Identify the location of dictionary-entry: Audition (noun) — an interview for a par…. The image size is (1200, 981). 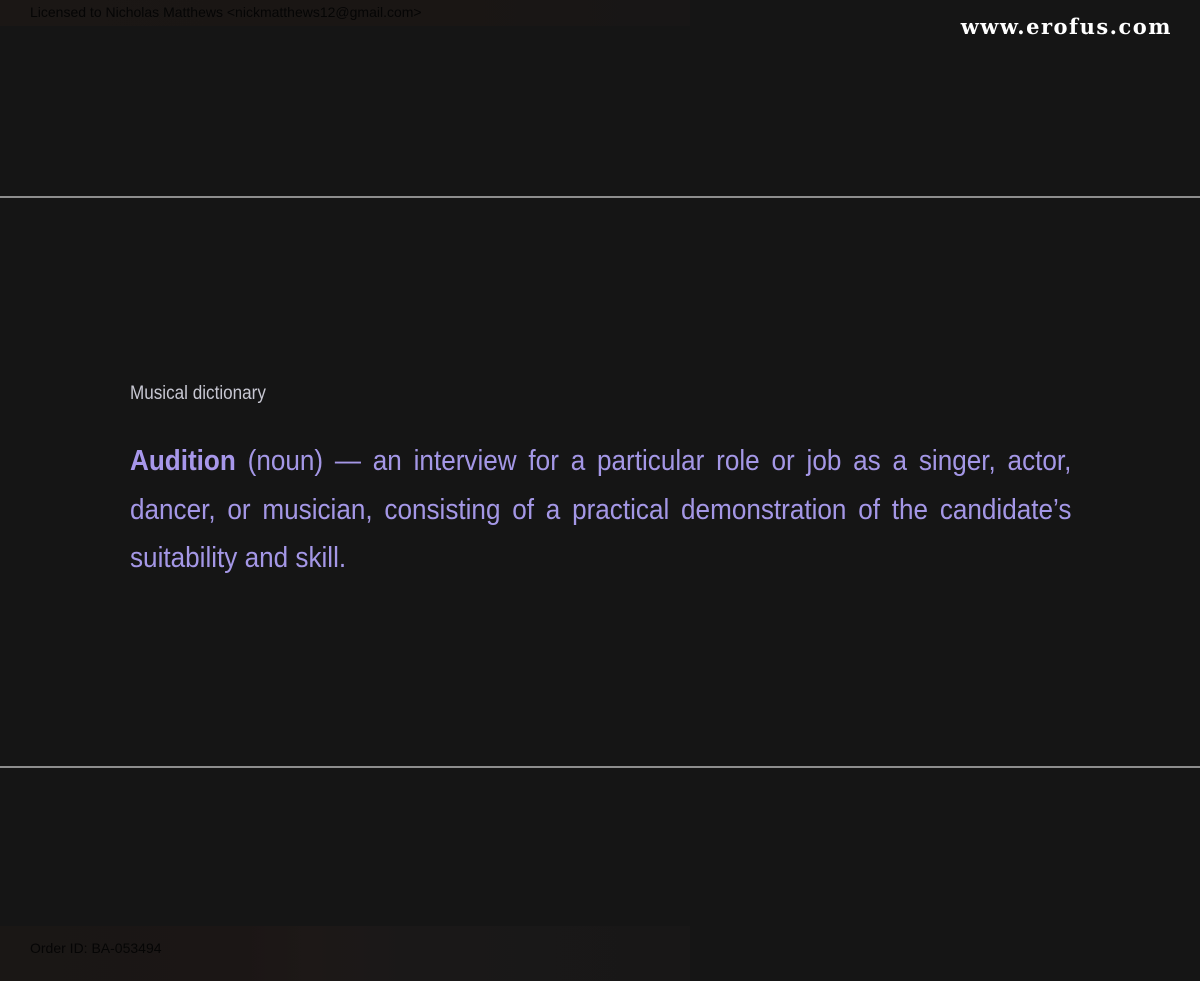
(600, 510).